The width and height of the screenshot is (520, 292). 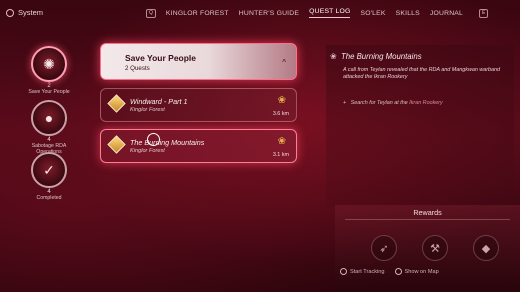 What do you see at coordinates (421, 271) in the screenshot?
I see `show-on-map-label: Show on Map` at bounding box center [421, 271].